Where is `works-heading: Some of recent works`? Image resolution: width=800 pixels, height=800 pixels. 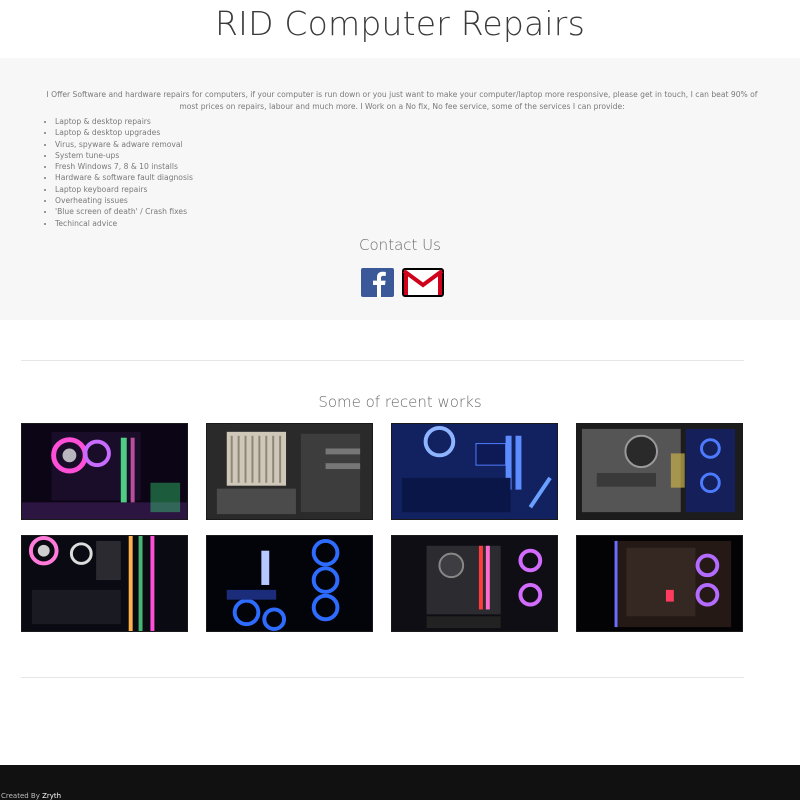
works-heading: Some of recent works is located at coordinates (400, 402).